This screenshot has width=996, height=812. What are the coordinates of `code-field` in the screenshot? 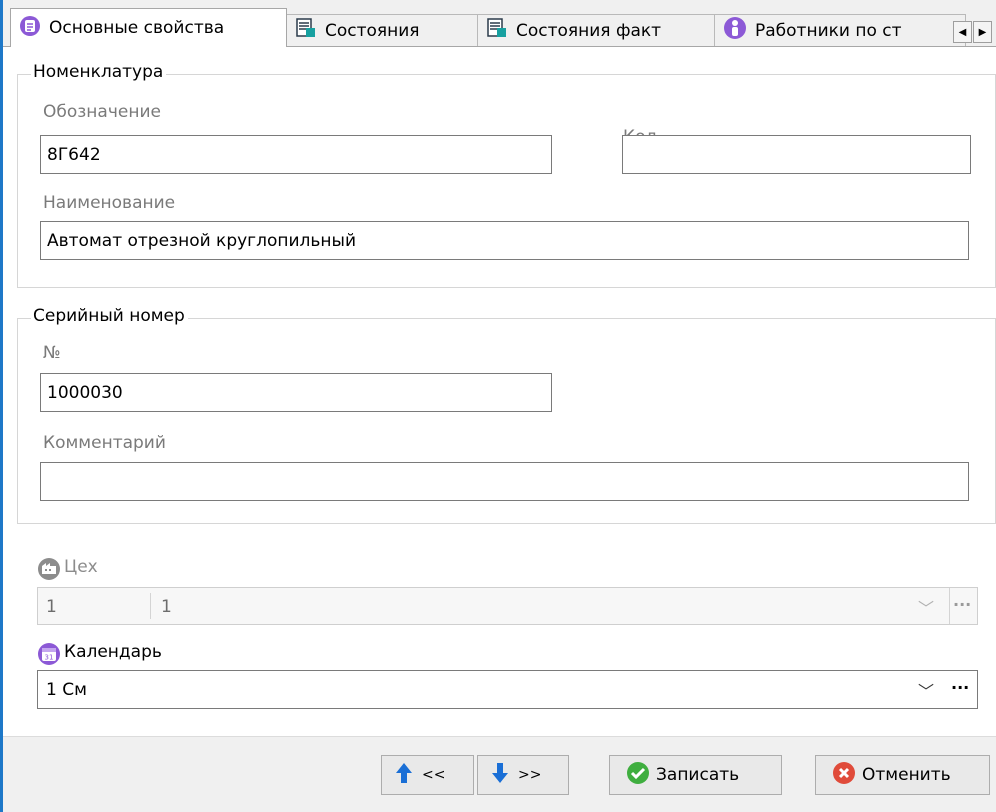 It's located at (796, 154).